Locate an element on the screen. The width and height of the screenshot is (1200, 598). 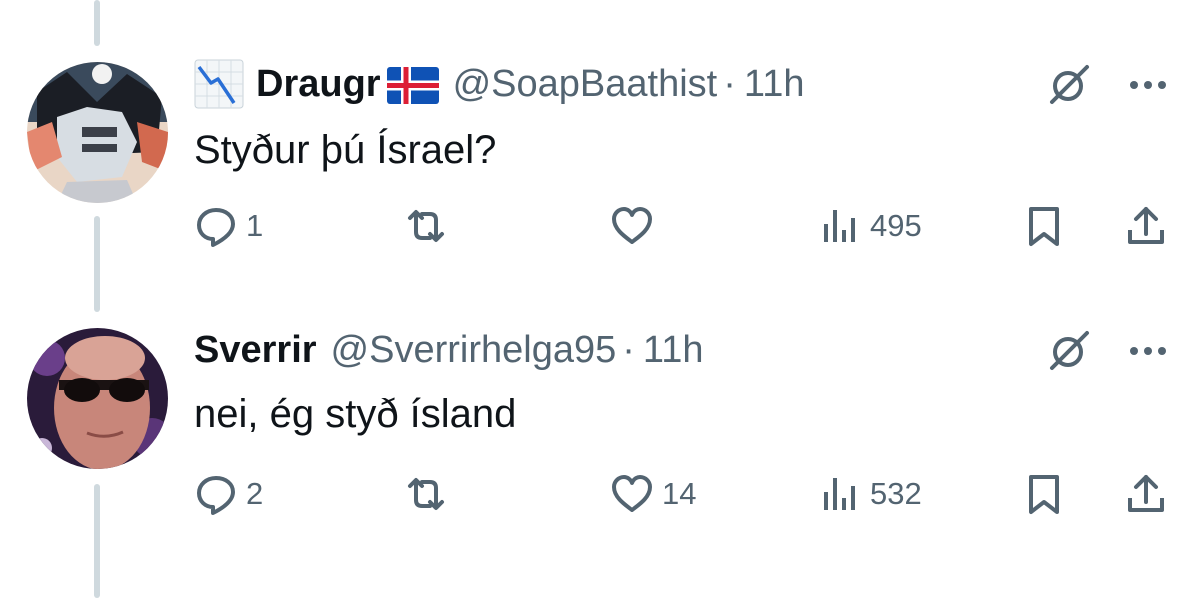
view-count: 495 is located at coordinates (896, 225).